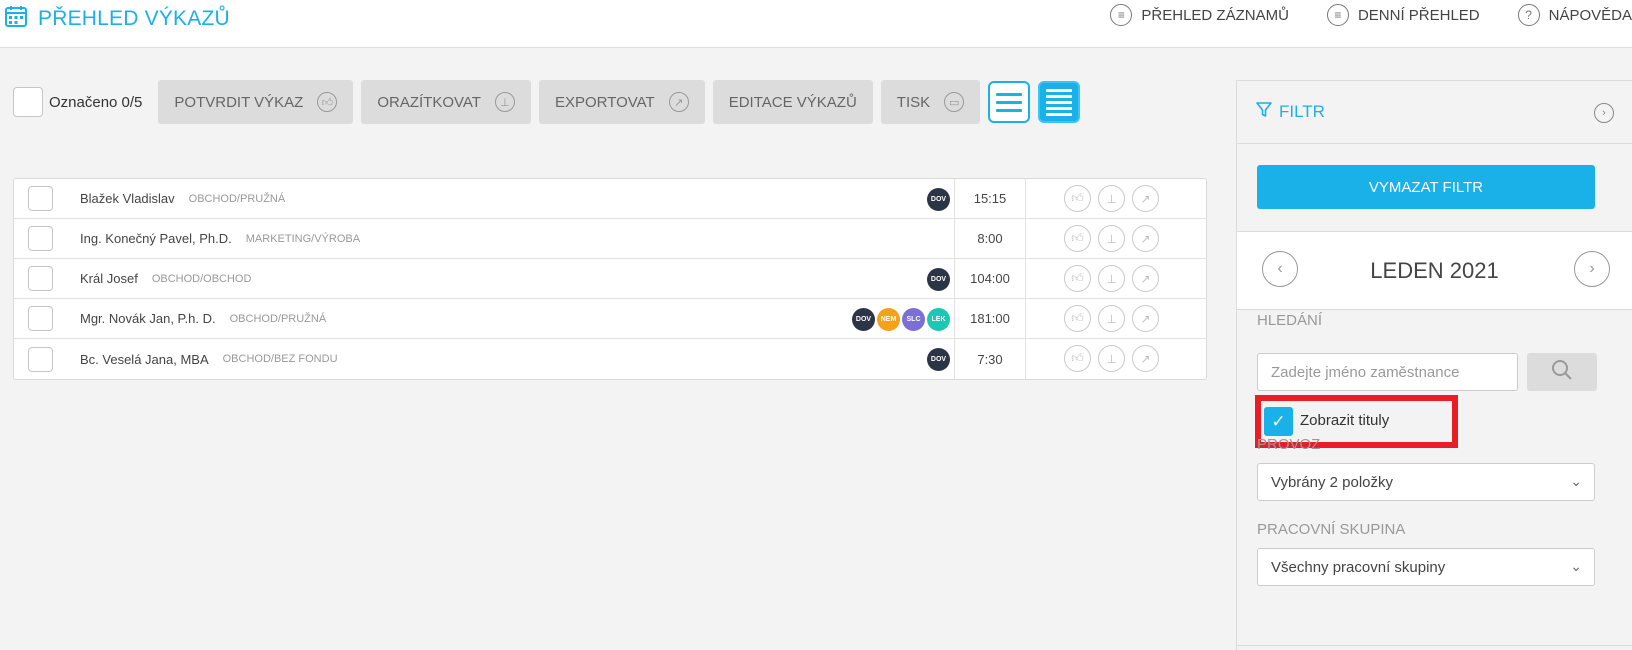 The width and height of the screenshot is (1632, 650). I want to click on confirm-report-button: POTVRDIT VÝKAZ 👍︎, so click(256, 102).